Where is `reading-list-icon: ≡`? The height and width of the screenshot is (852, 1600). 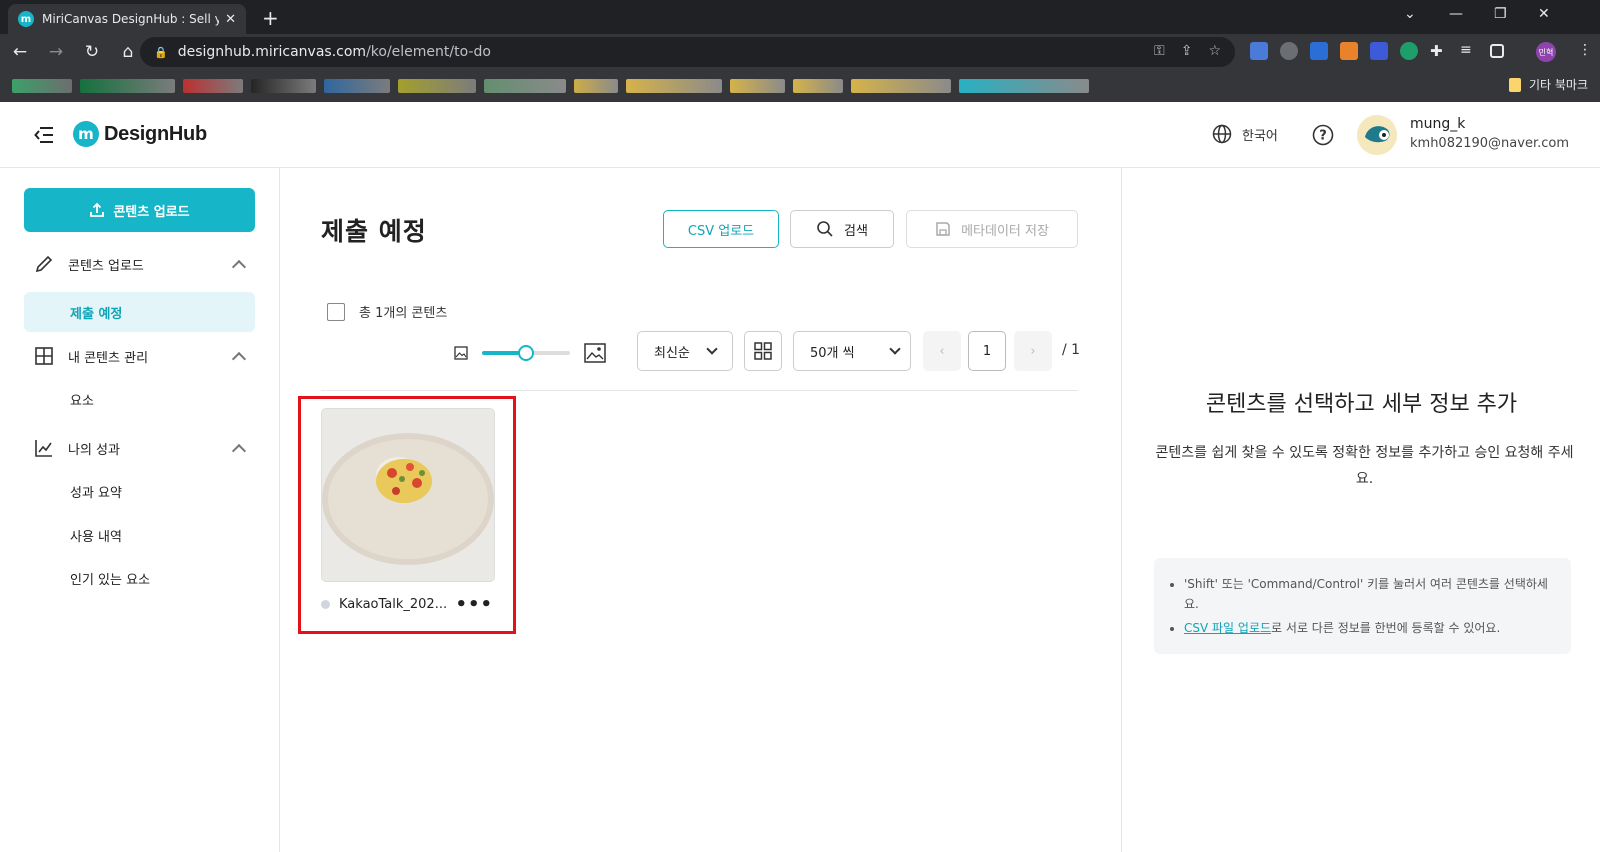
reading-list-icon: ≡ is located at coordinates (1469, 51).